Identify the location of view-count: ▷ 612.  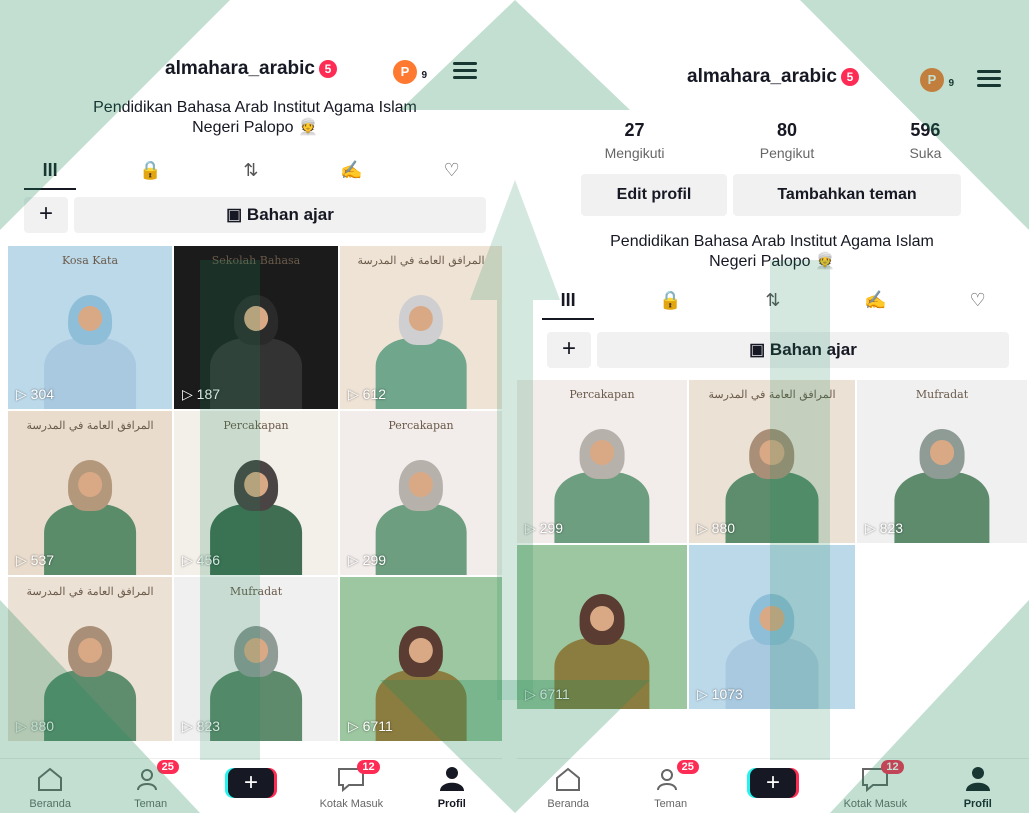
(367, 394).